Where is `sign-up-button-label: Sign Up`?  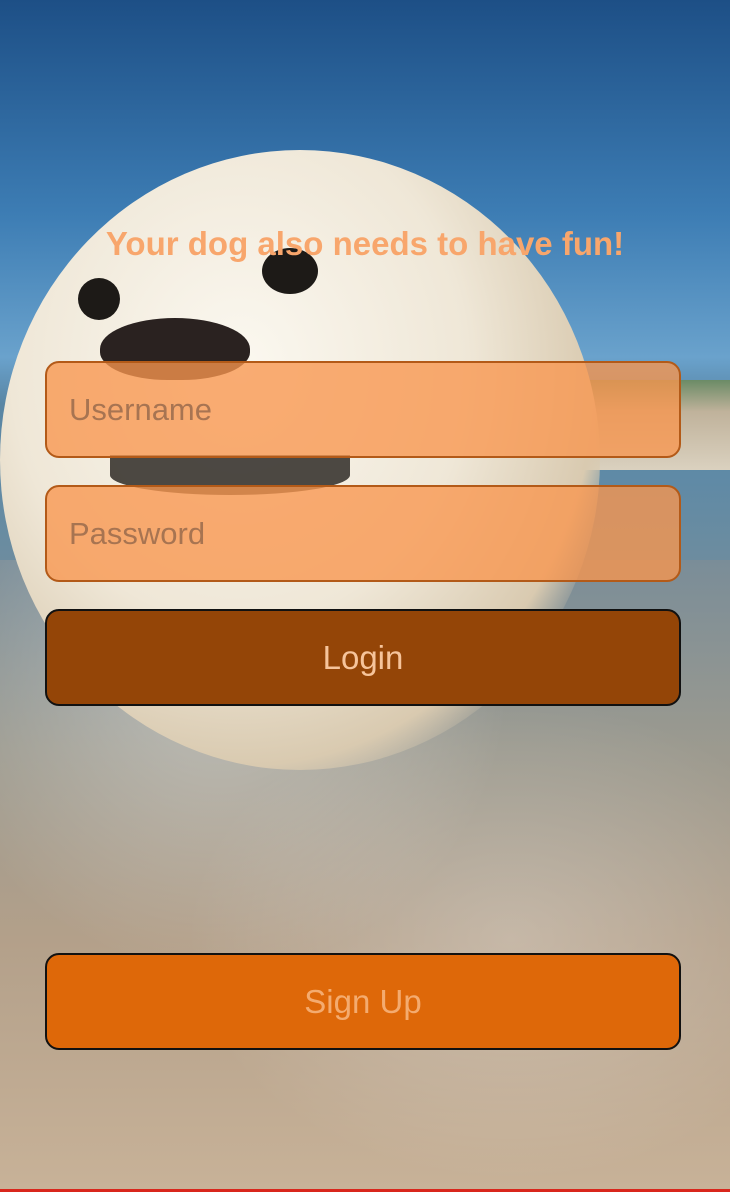 sign-up-button-label: Sign Up is located at coordinates (363, 1001).